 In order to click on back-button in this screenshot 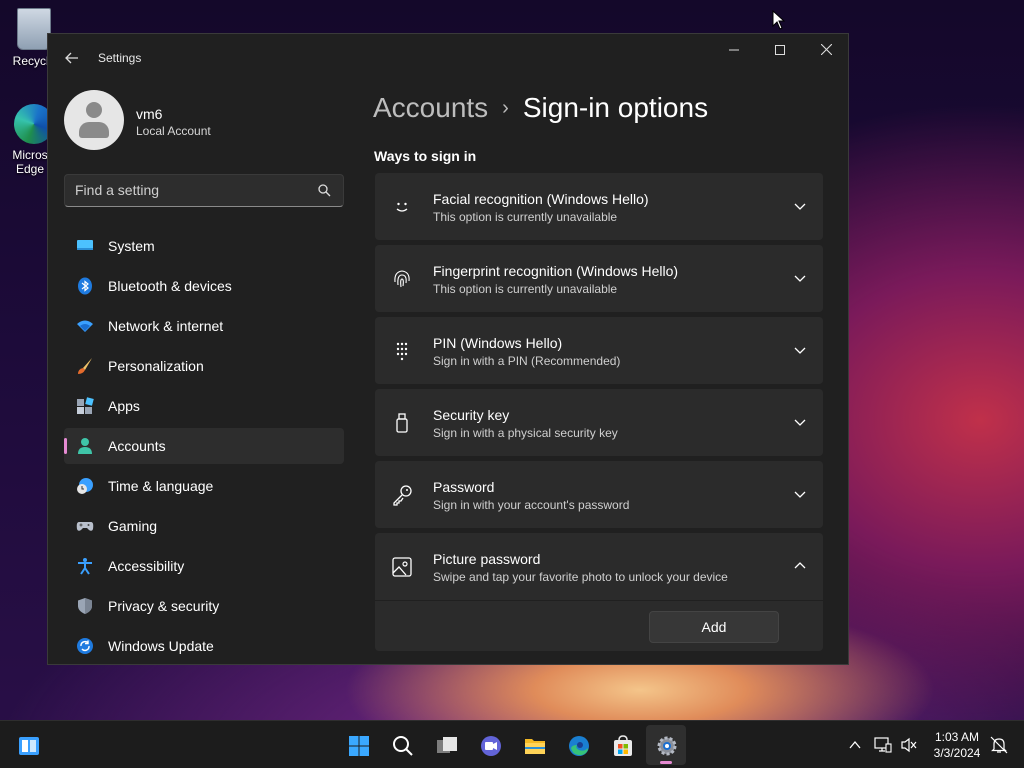, I will do `click(72, 58)`.